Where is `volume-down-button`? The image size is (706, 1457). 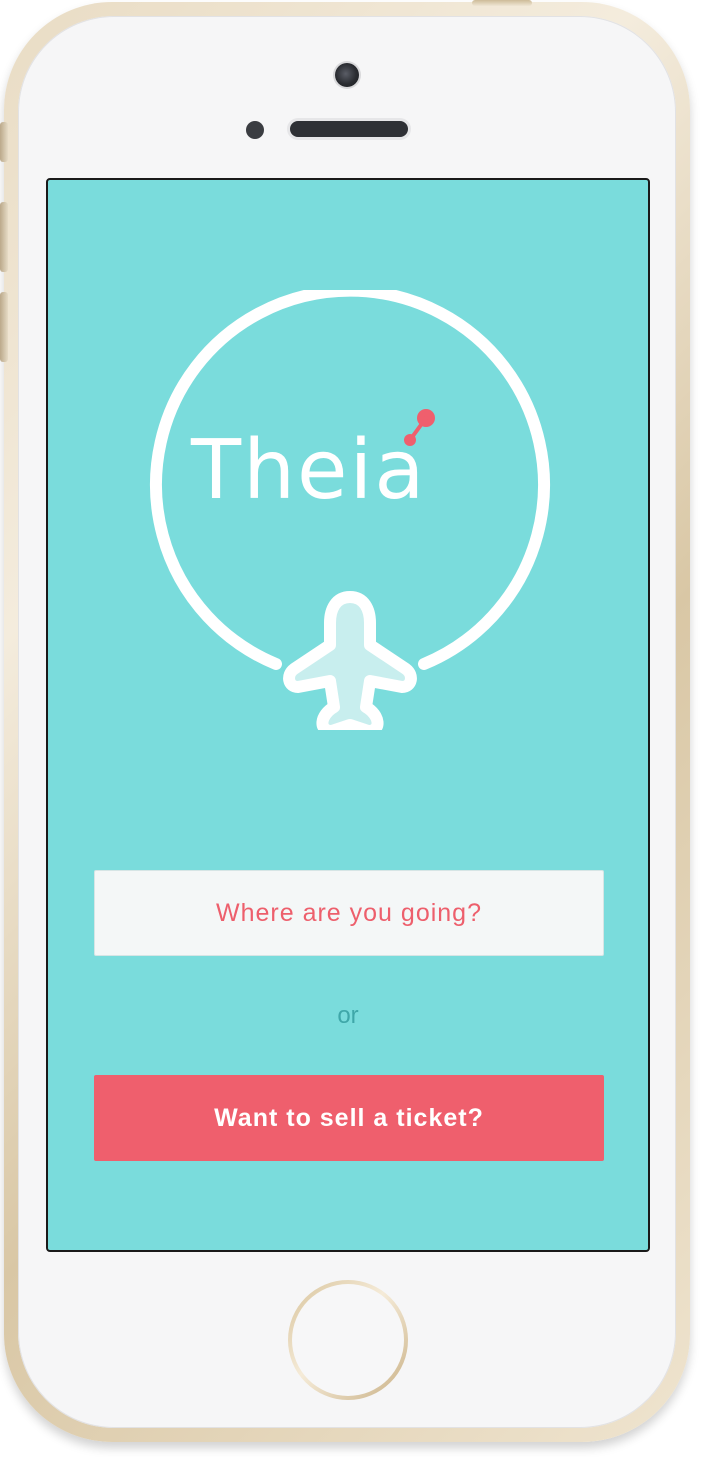
volume-down-button is located at coordinates (4, 327).